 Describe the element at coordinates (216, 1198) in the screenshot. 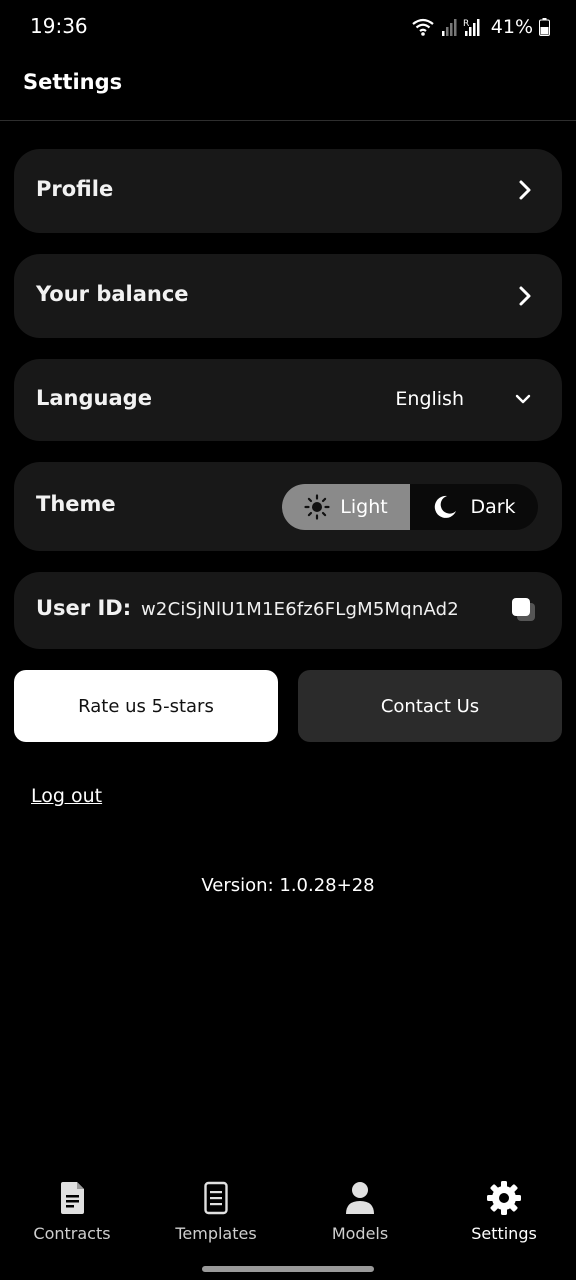

I see `template-document-icon` at that location.